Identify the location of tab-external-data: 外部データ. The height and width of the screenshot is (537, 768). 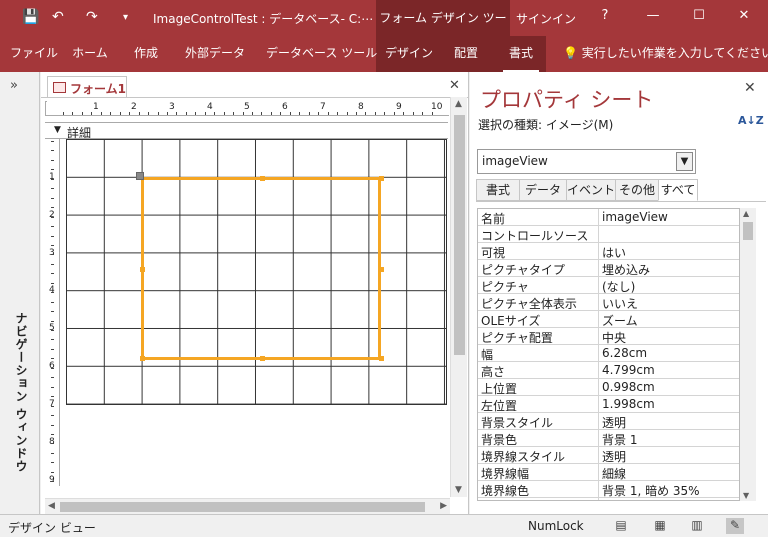
(215, 54).